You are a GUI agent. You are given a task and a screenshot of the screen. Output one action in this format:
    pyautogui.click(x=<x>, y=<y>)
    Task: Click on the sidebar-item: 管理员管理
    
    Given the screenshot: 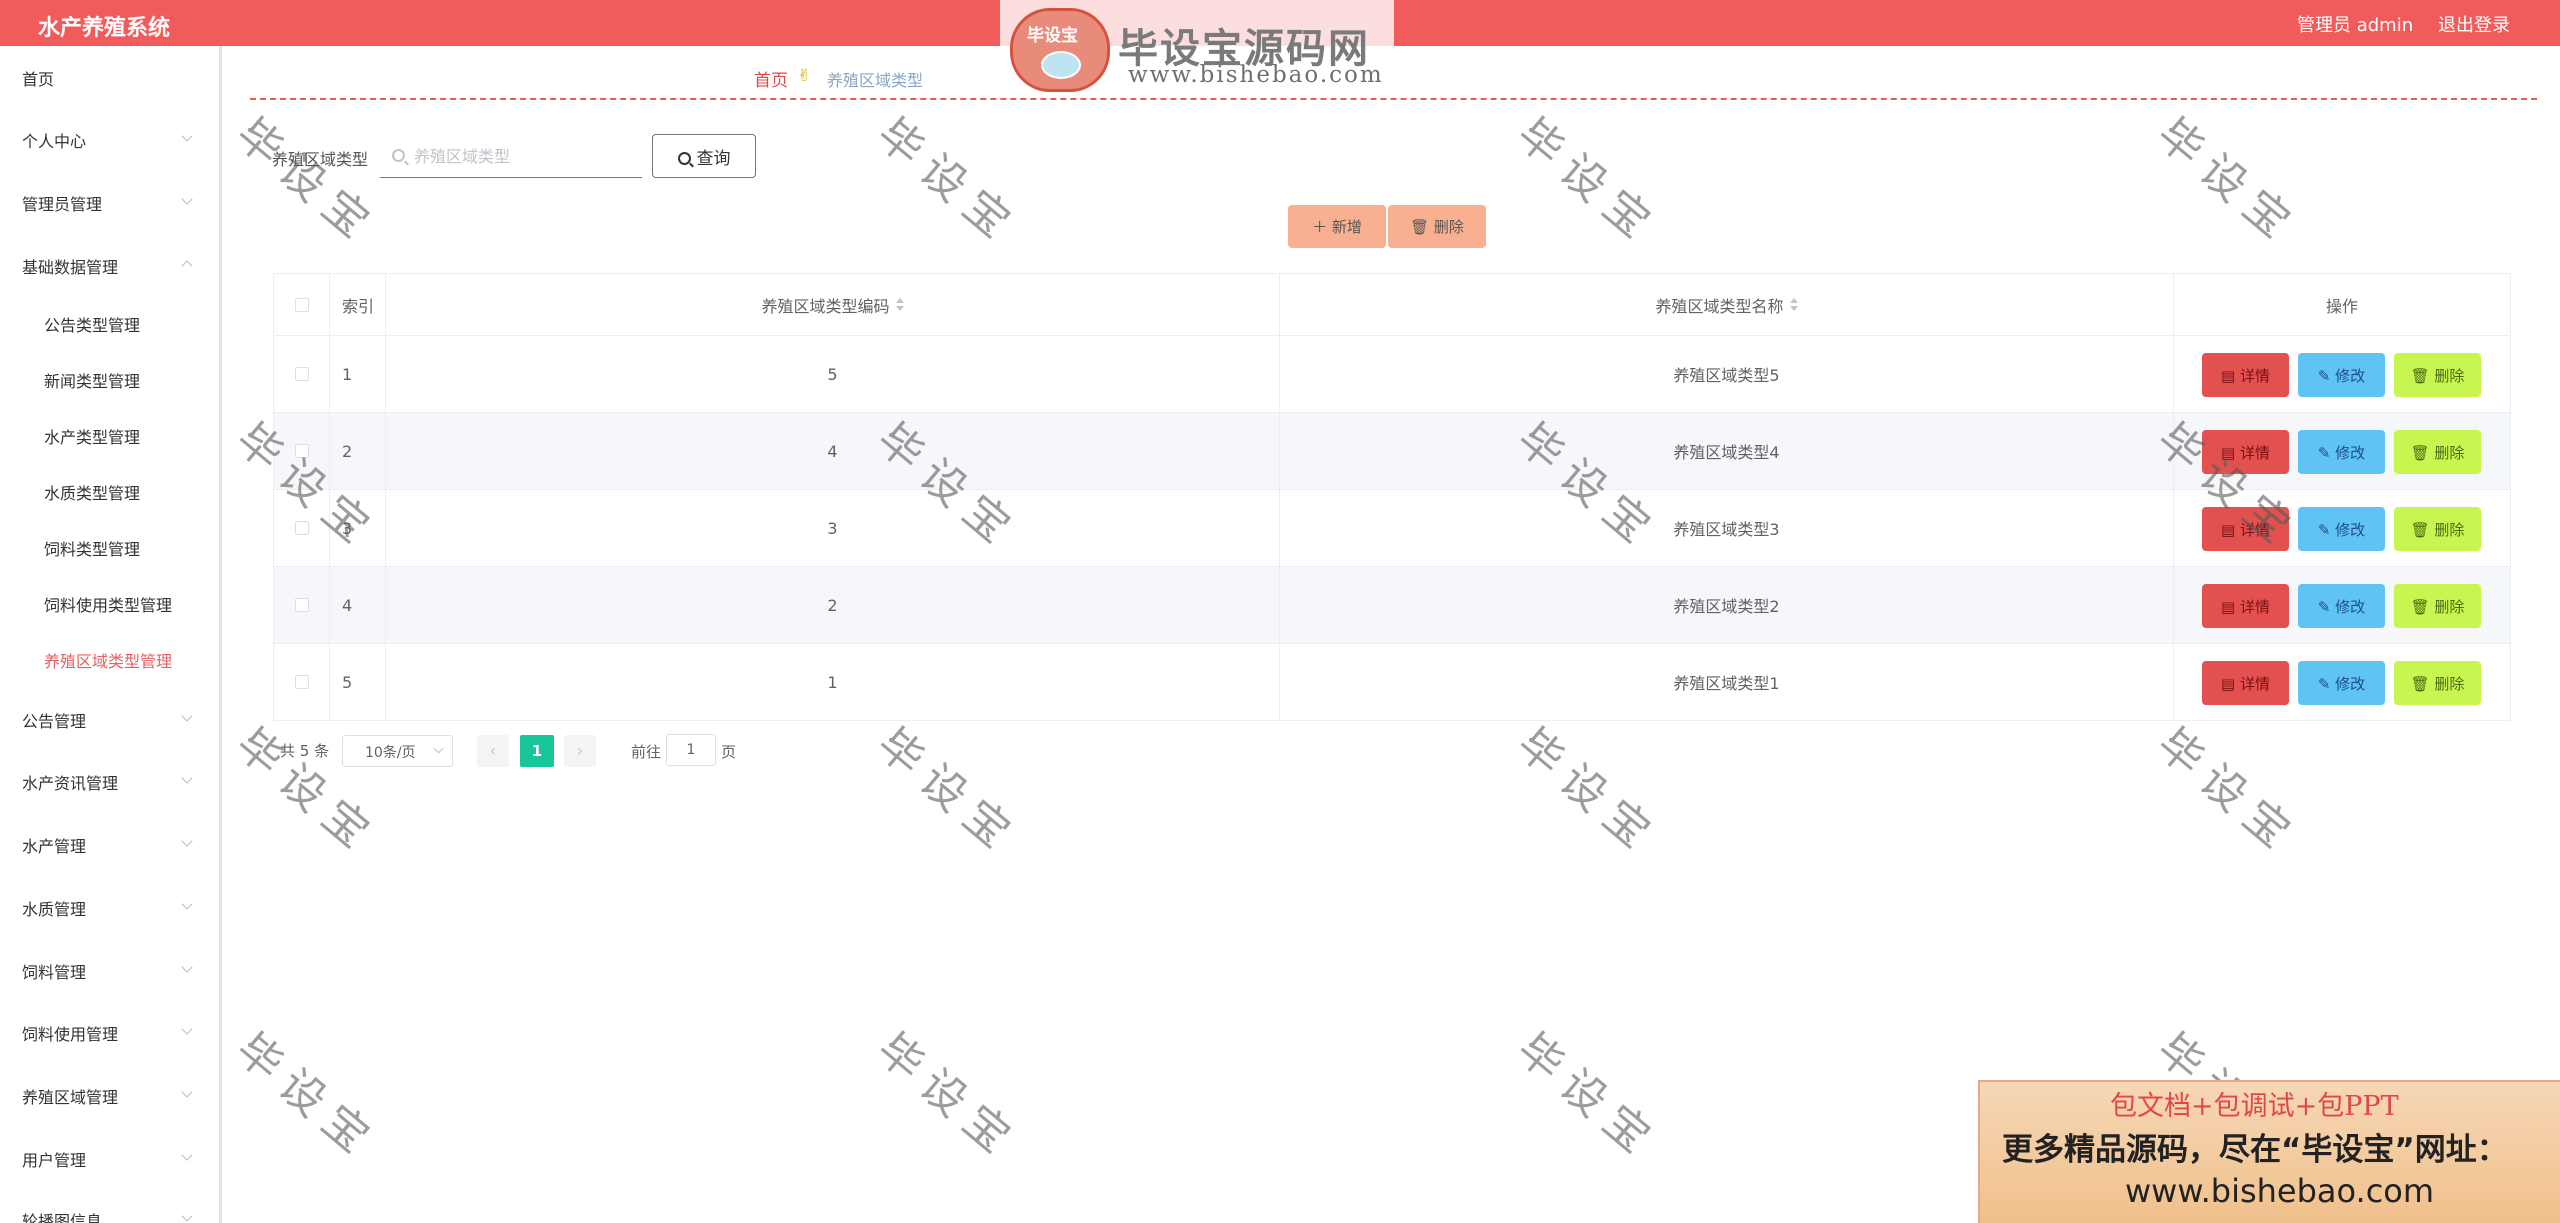 What is the action you would take?
    pyautogui.click(x=109, y=201)
    